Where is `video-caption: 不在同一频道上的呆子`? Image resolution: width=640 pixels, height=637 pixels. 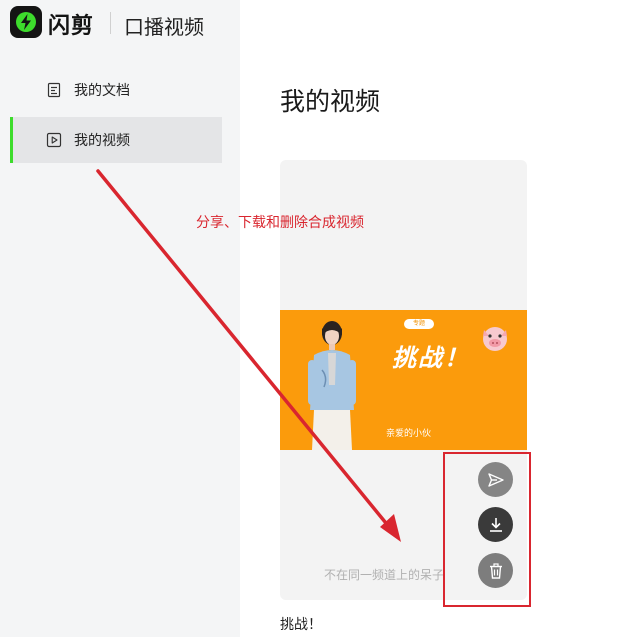
video-caption: 不在同一频道上的呆子 is located at coordinates (384, 575).